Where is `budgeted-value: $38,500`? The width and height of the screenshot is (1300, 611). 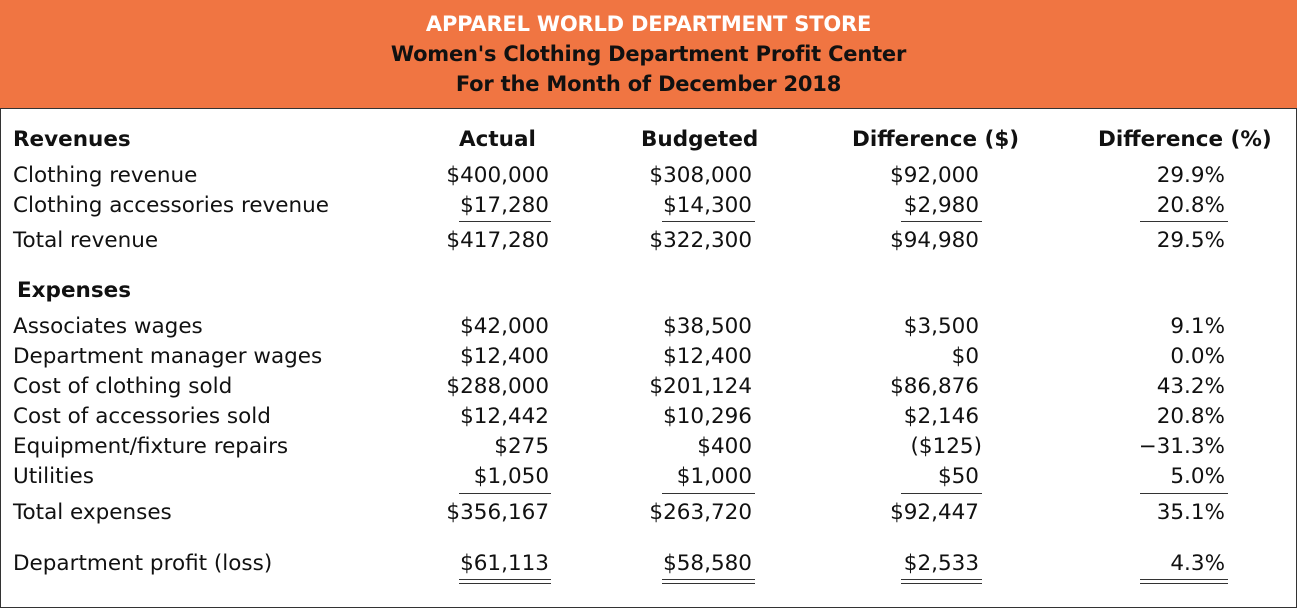 budgeted-value: $38,500 is located at coordinates (707, 326).